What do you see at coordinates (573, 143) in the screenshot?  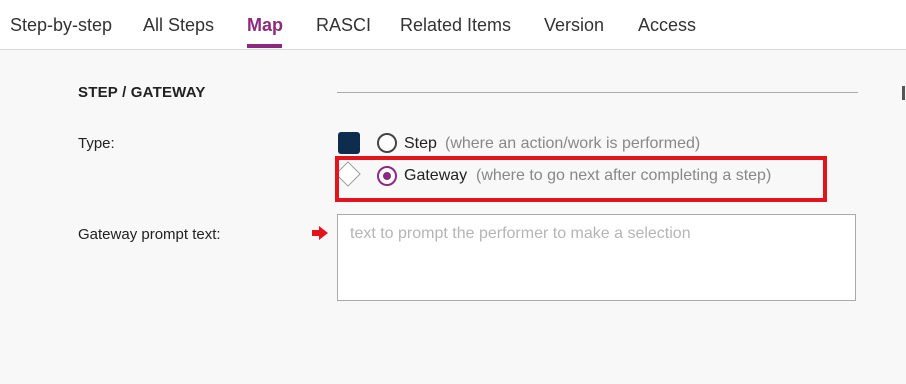 I see `step-option-hint: (where an action/work is performed)` at bounding box center [573, 143].